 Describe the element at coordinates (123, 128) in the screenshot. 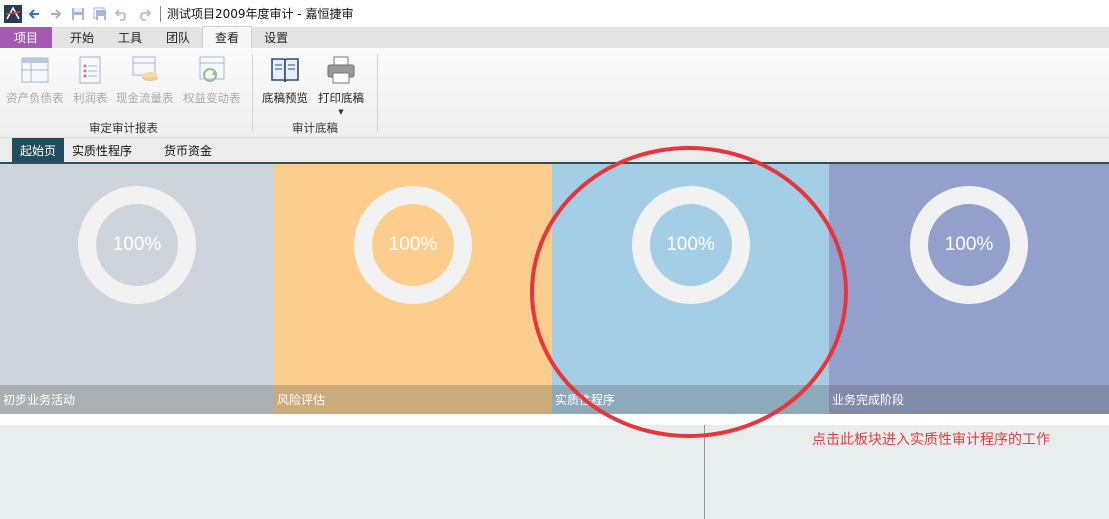

I see `group-label-audited-statements: 审定审计报表` at that location.